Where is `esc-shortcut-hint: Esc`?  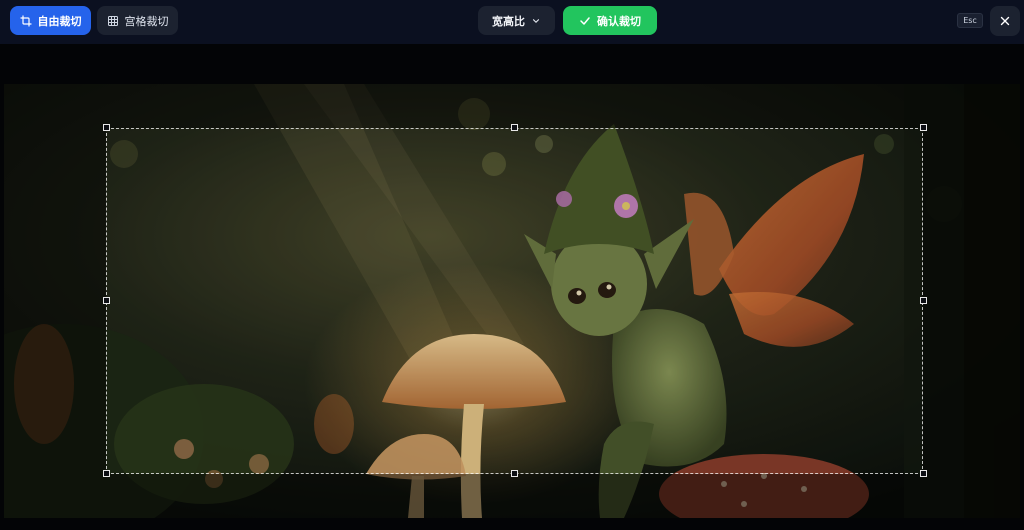 esc-shortcut-hint: Esc is located at coordinates (970, 20).